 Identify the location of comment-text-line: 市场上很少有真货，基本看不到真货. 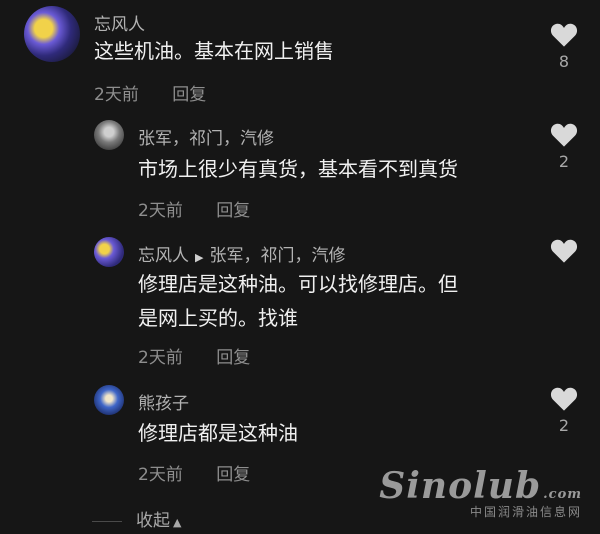
(298, 169).